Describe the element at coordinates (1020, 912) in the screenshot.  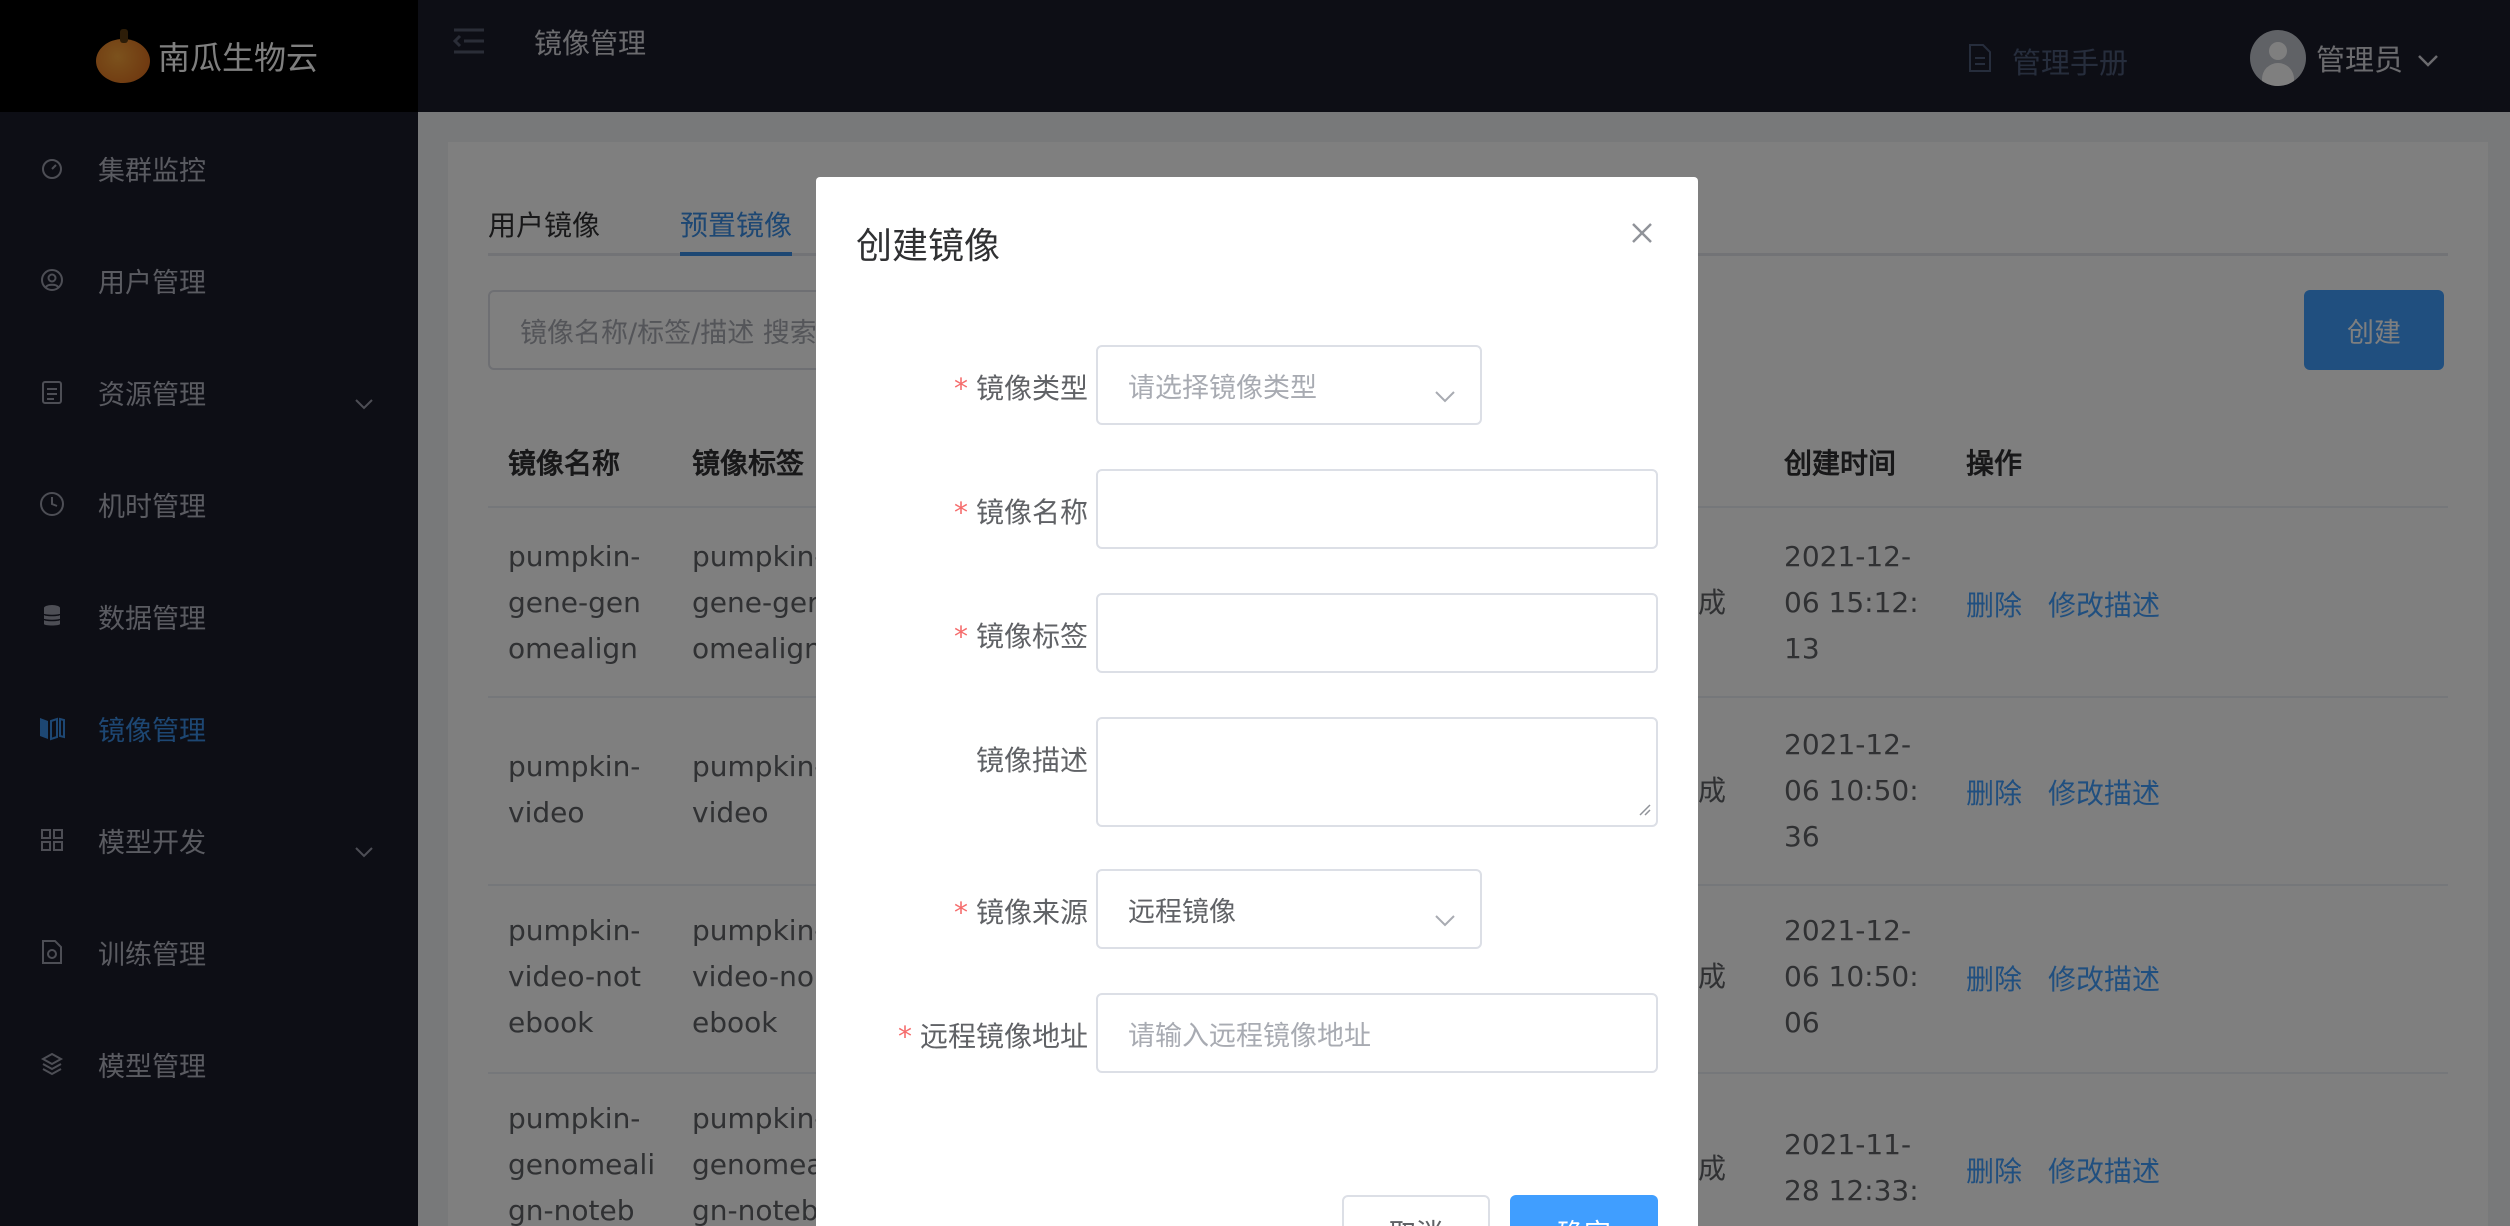
I see `field-label-source: * 镜像来源` at that location.